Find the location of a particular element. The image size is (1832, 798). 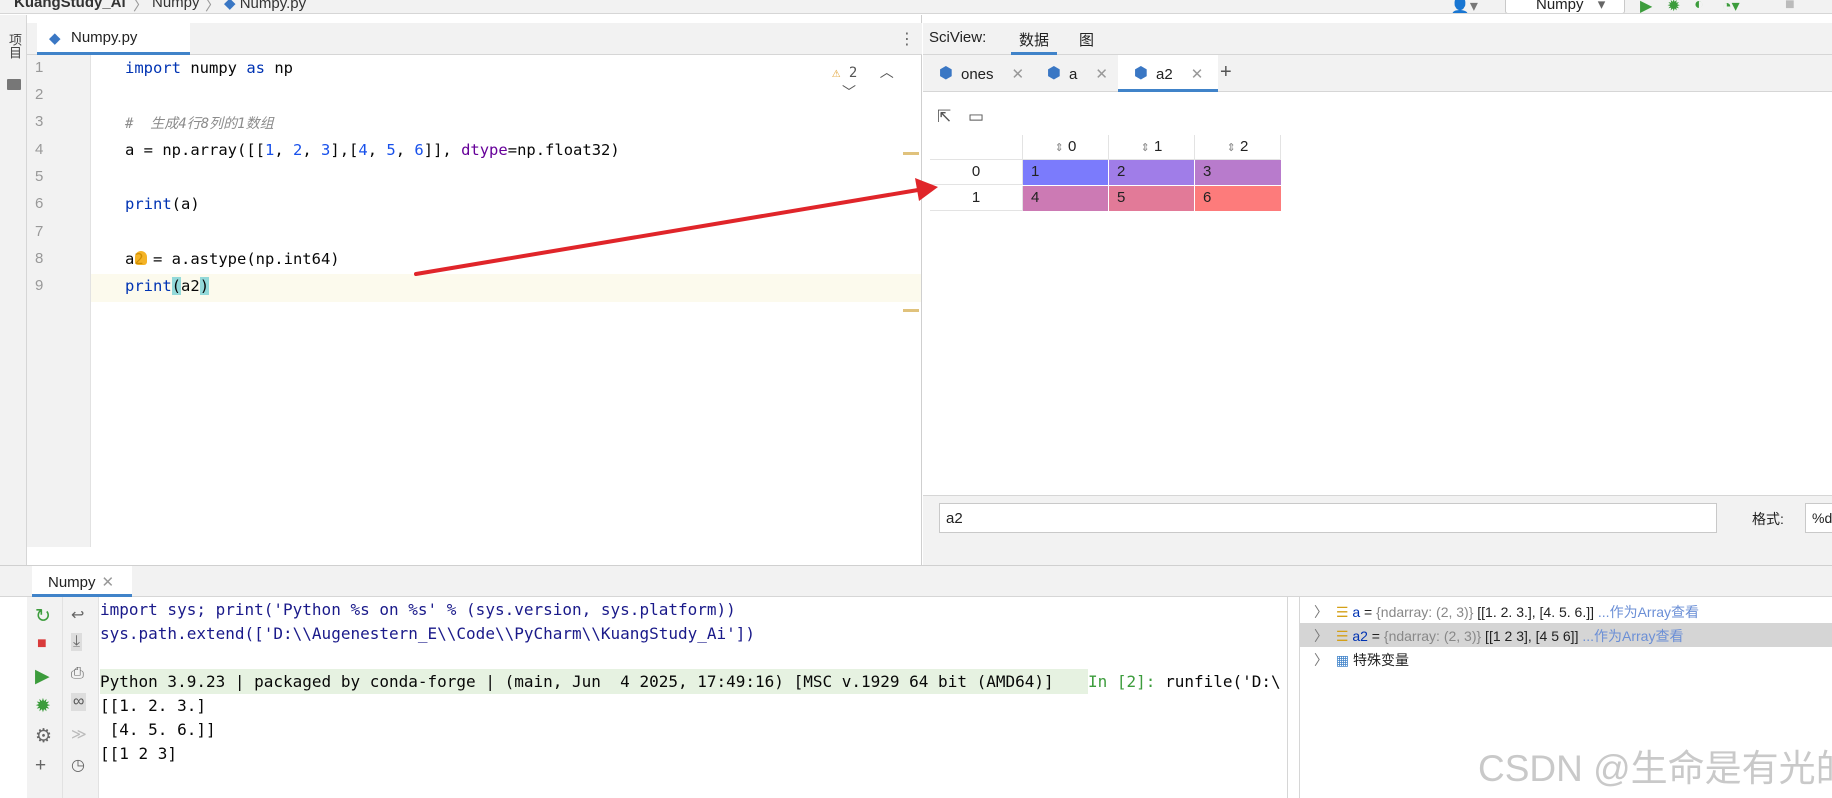

line-number: 6 is located at coordinates (39, 203).